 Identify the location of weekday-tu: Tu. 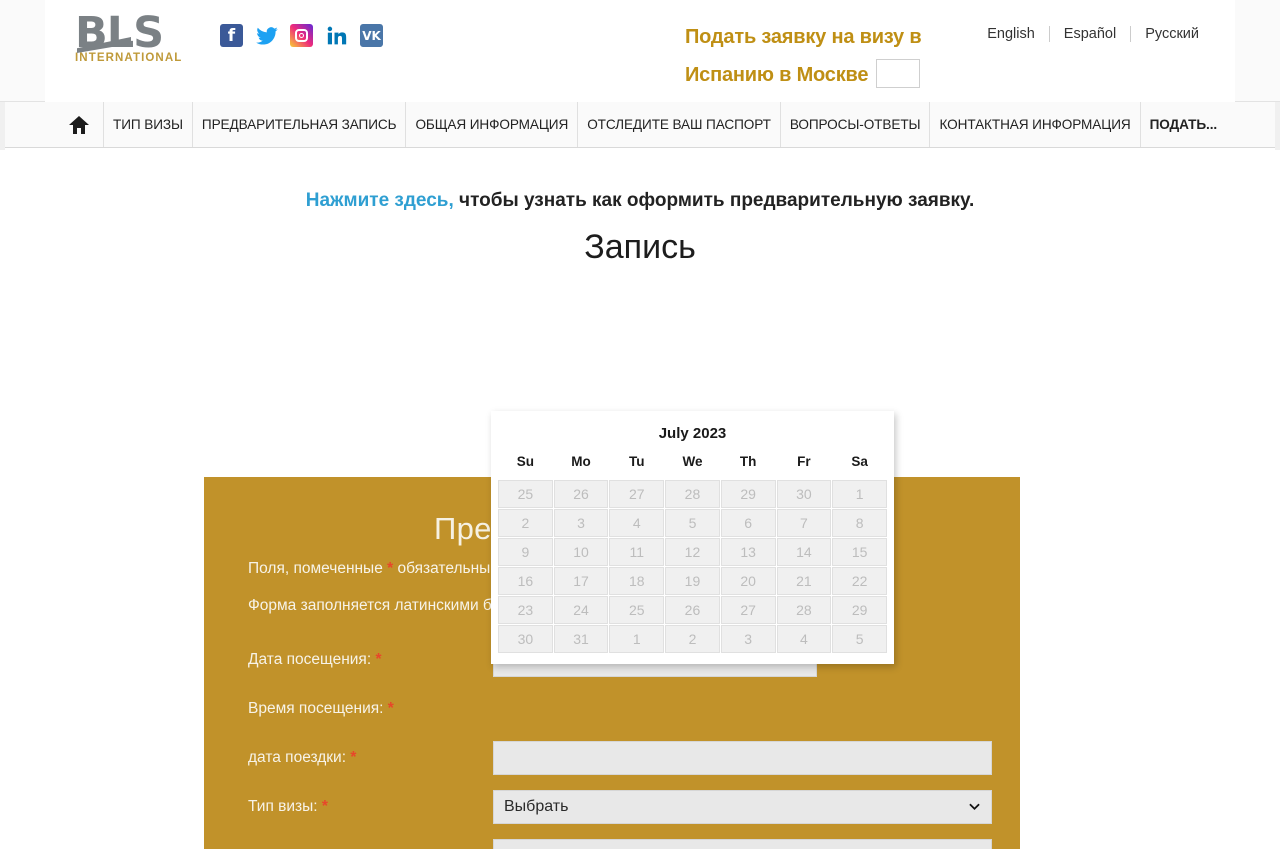
(637, 461).